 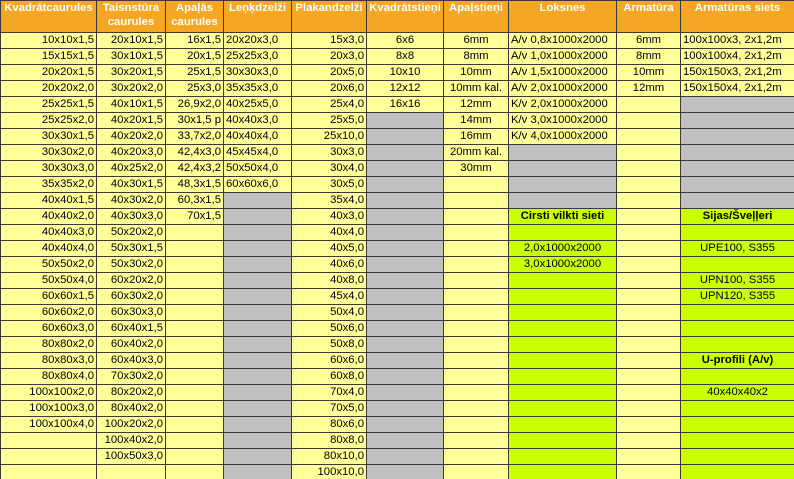 What do you see at coordinates (329, 56) in the screenshot?
I see `cell-plakandzelzi: 20x3,0` at bounding box center [329, 56].